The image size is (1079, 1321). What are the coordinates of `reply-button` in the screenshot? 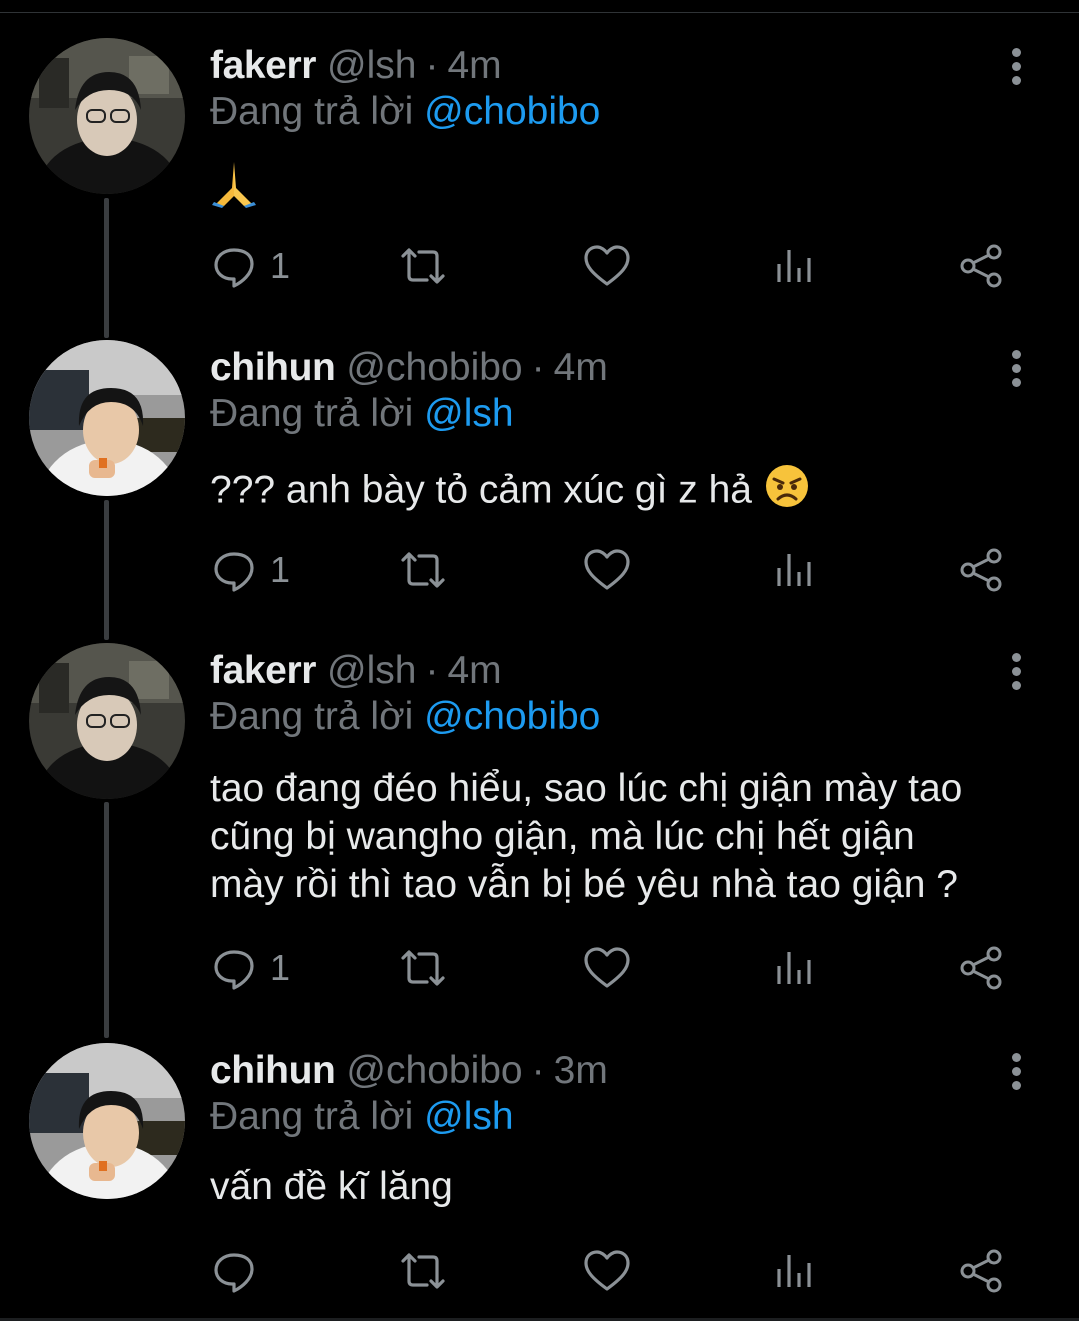 It's located at (240, 1271).